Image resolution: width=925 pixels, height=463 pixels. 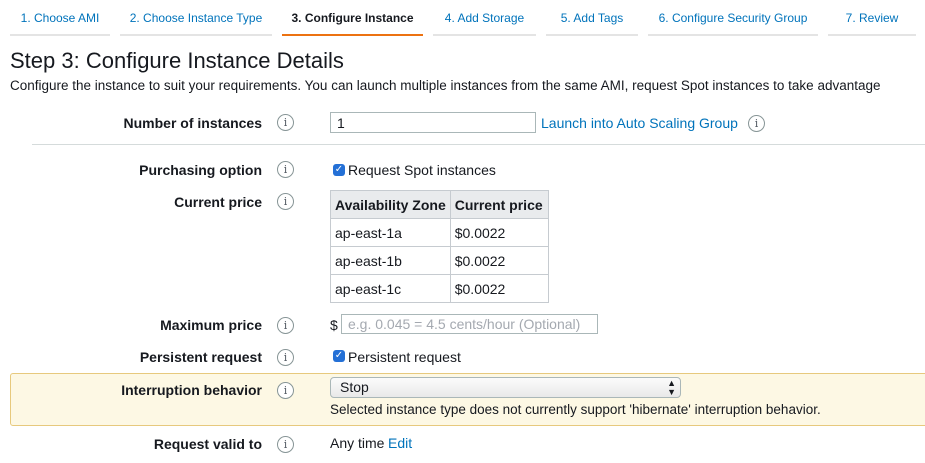 What do you see at coordinates (339, 170) in the screenshot?
I see `request-spot-checkbox: ✓` at bounding box center [339, 170].